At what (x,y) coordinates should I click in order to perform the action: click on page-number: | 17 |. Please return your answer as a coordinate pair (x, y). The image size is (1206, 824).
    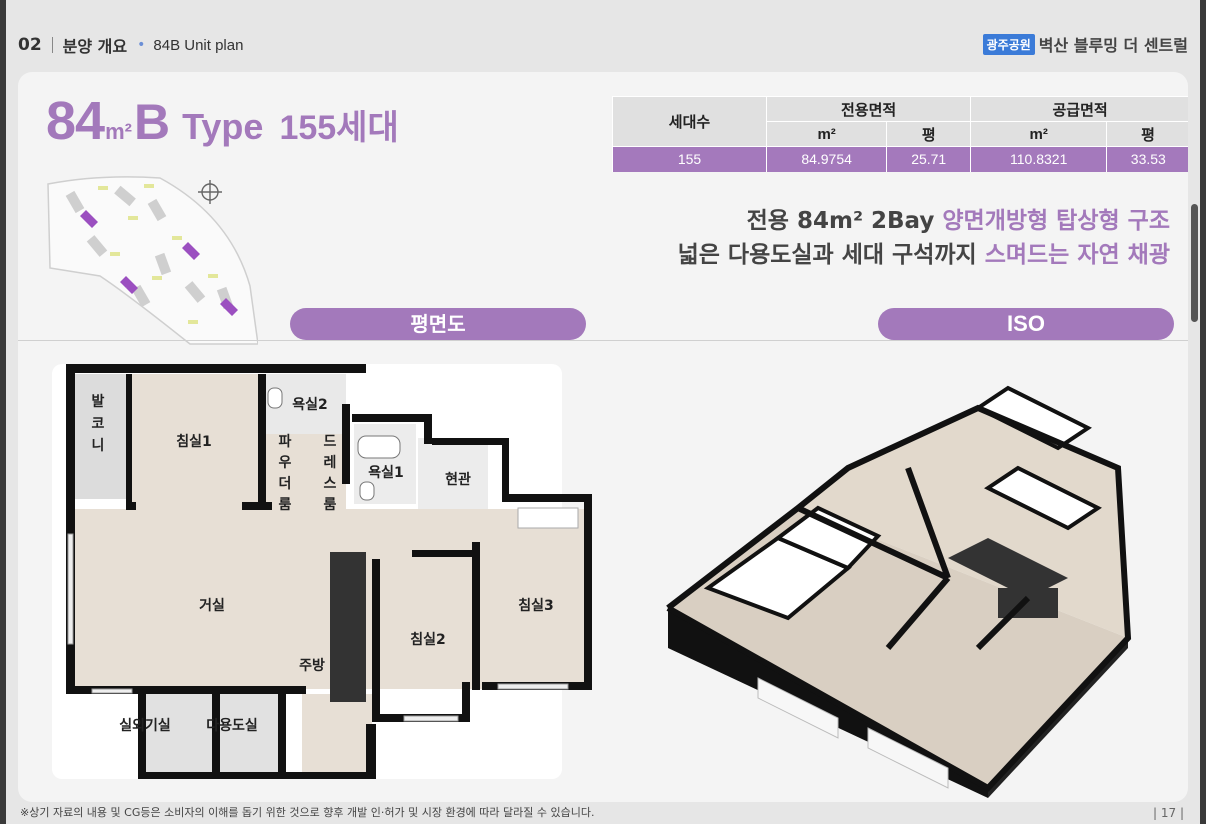
    Looking at the image, I should click on (1168, 813).